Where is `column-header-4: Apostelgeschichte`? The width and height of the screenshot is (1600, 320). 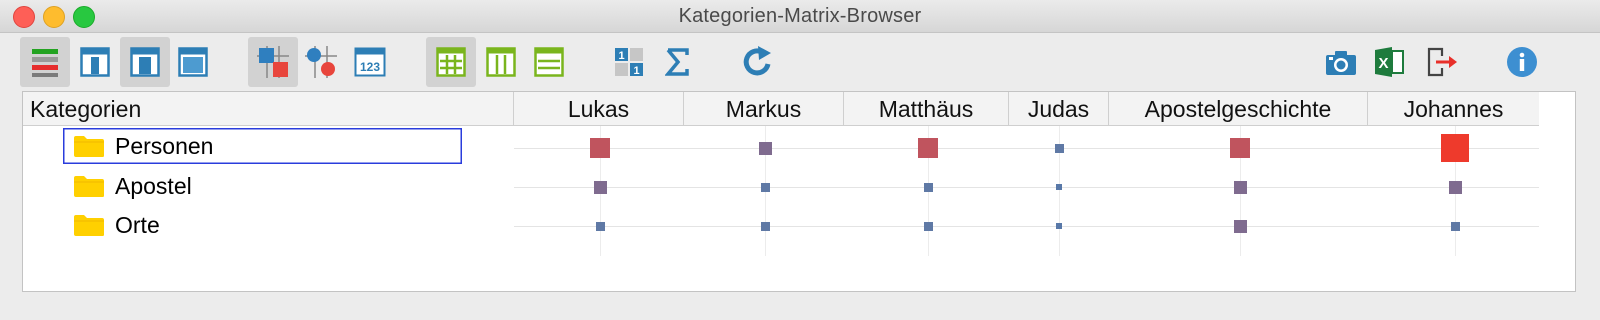 column-header-4: Apostelgeschichte is located at coordinates (1238, 109).